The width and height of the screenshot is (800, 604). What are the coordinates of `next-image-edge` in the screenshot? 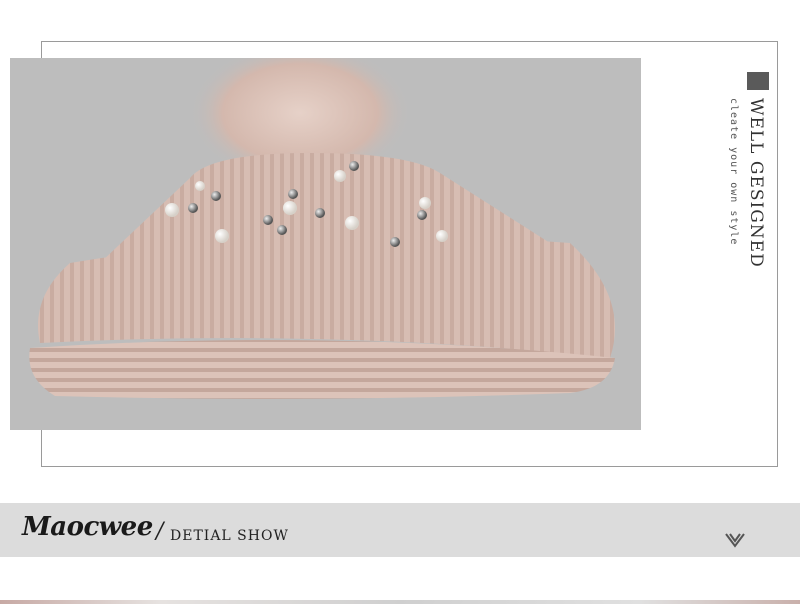 It's located at (400, 602).